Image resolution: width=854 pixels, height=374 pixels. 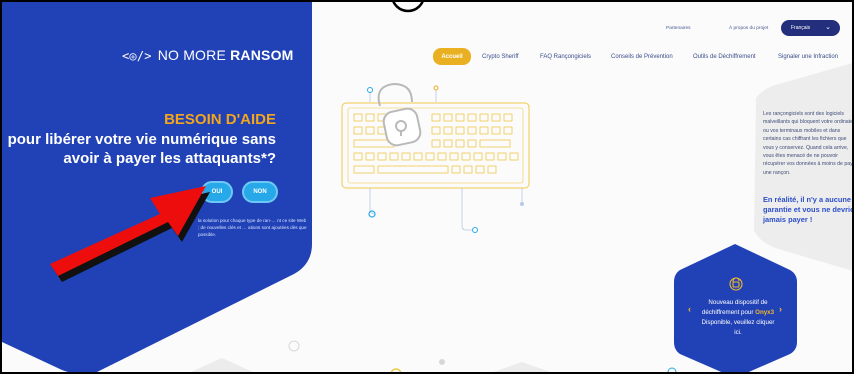 I want to click on padlock-illustration, so click(x=399, y=114).